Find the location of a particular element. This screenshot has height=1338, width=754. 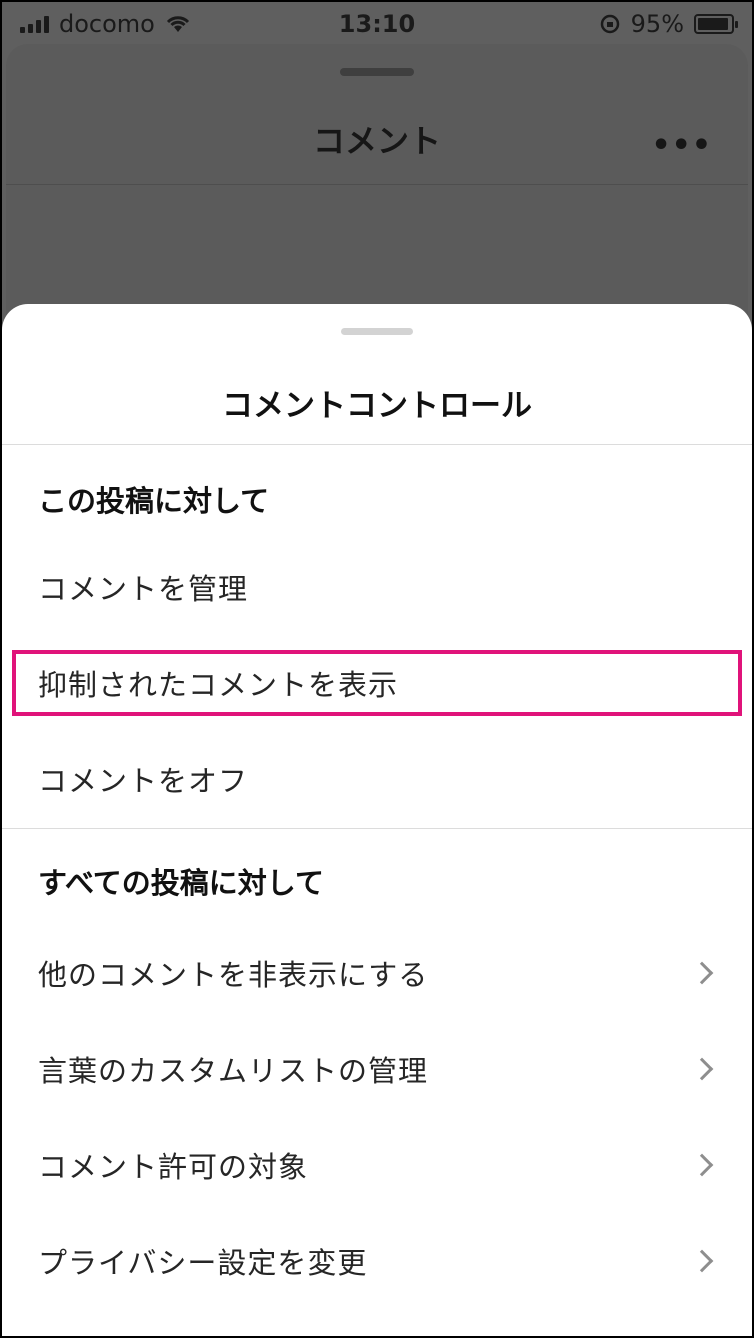

orientation-lock-icon is located at coordinates (609, 24).